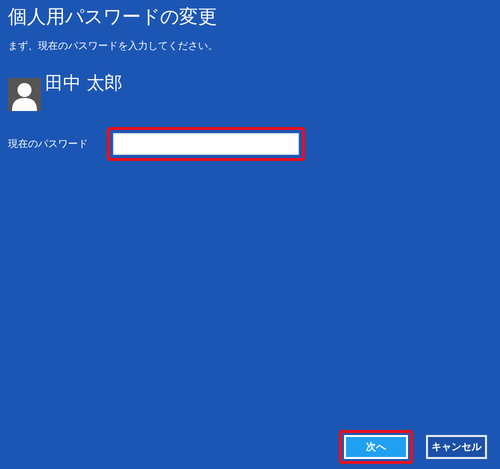 The image size is (500, 469). I want to click on cancel-button: キャンセル, so click(456, 447).